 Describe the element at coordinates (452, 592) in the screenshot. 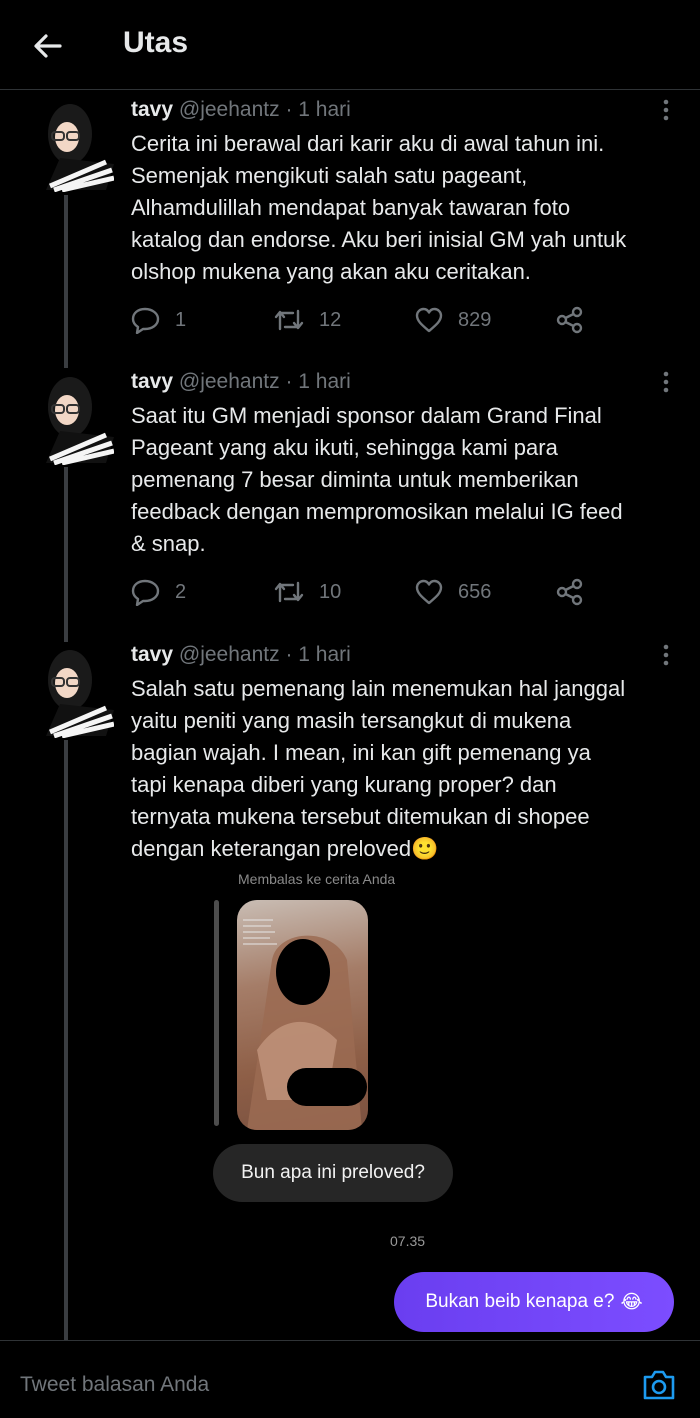

I see `like-button: 656` at that location.